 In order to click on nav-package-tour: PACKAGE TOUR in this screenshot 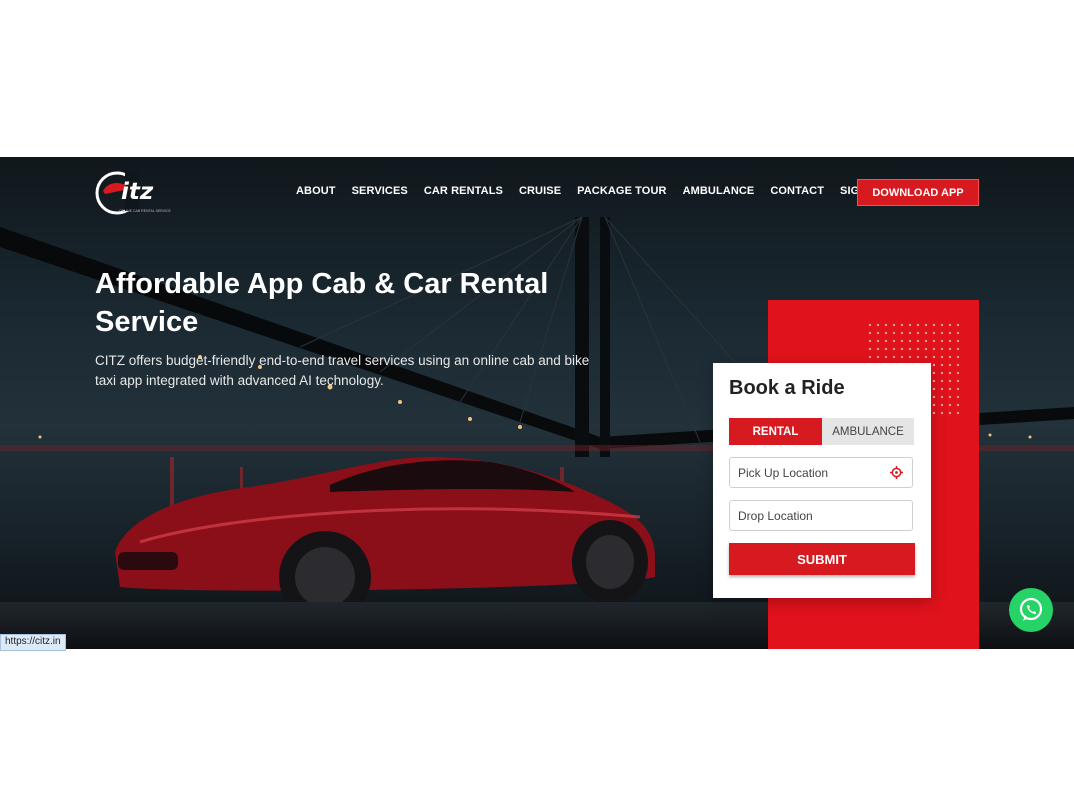, I will do `click(621, 191)`.